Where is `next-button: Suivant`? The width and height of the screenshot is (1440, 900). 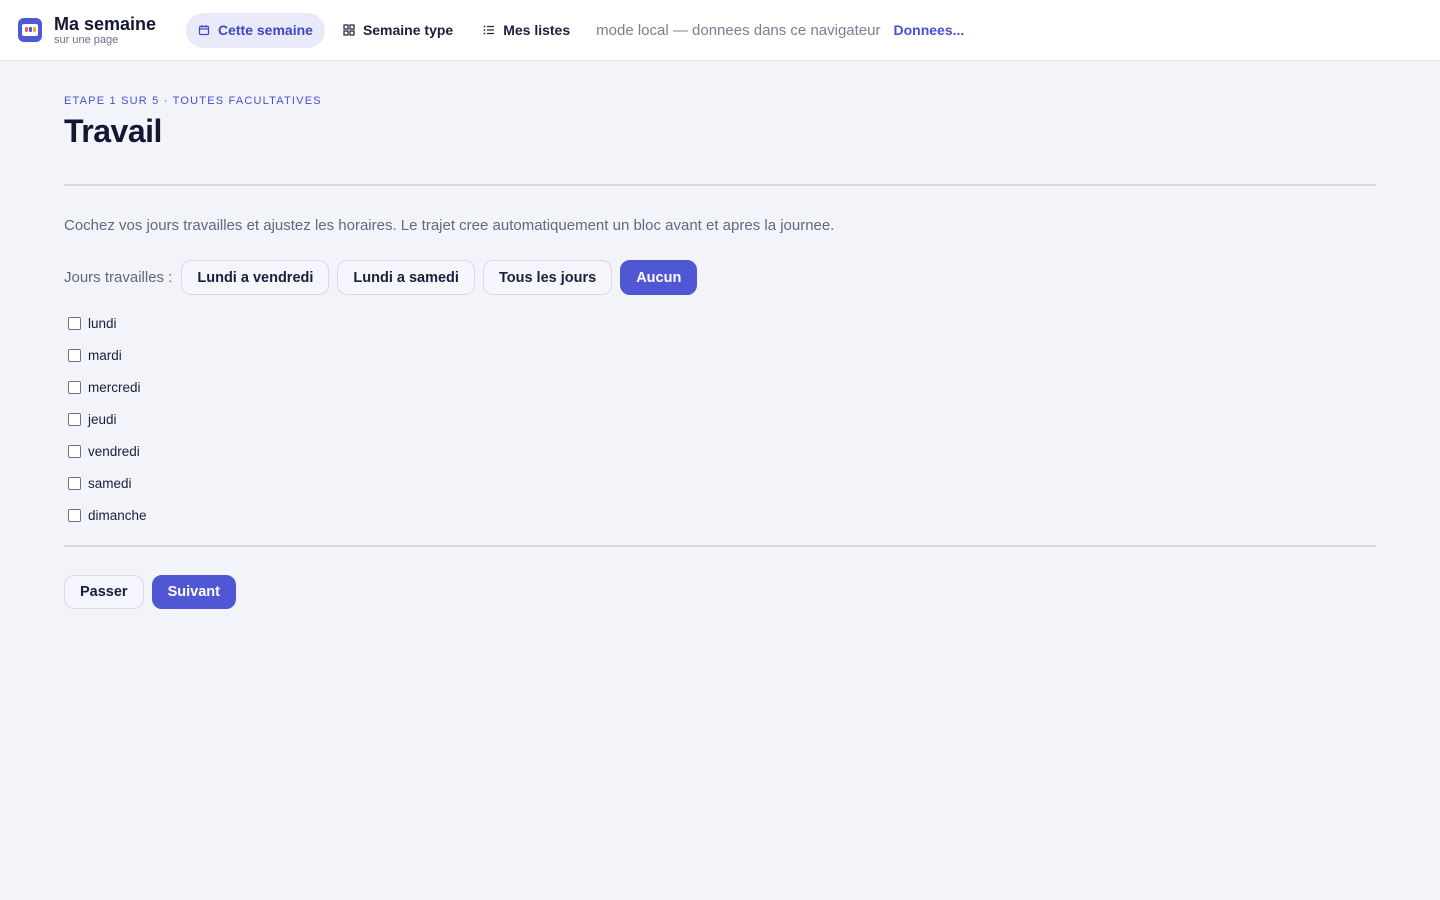
next-button: Suivant is located at coordinates (193, 592).